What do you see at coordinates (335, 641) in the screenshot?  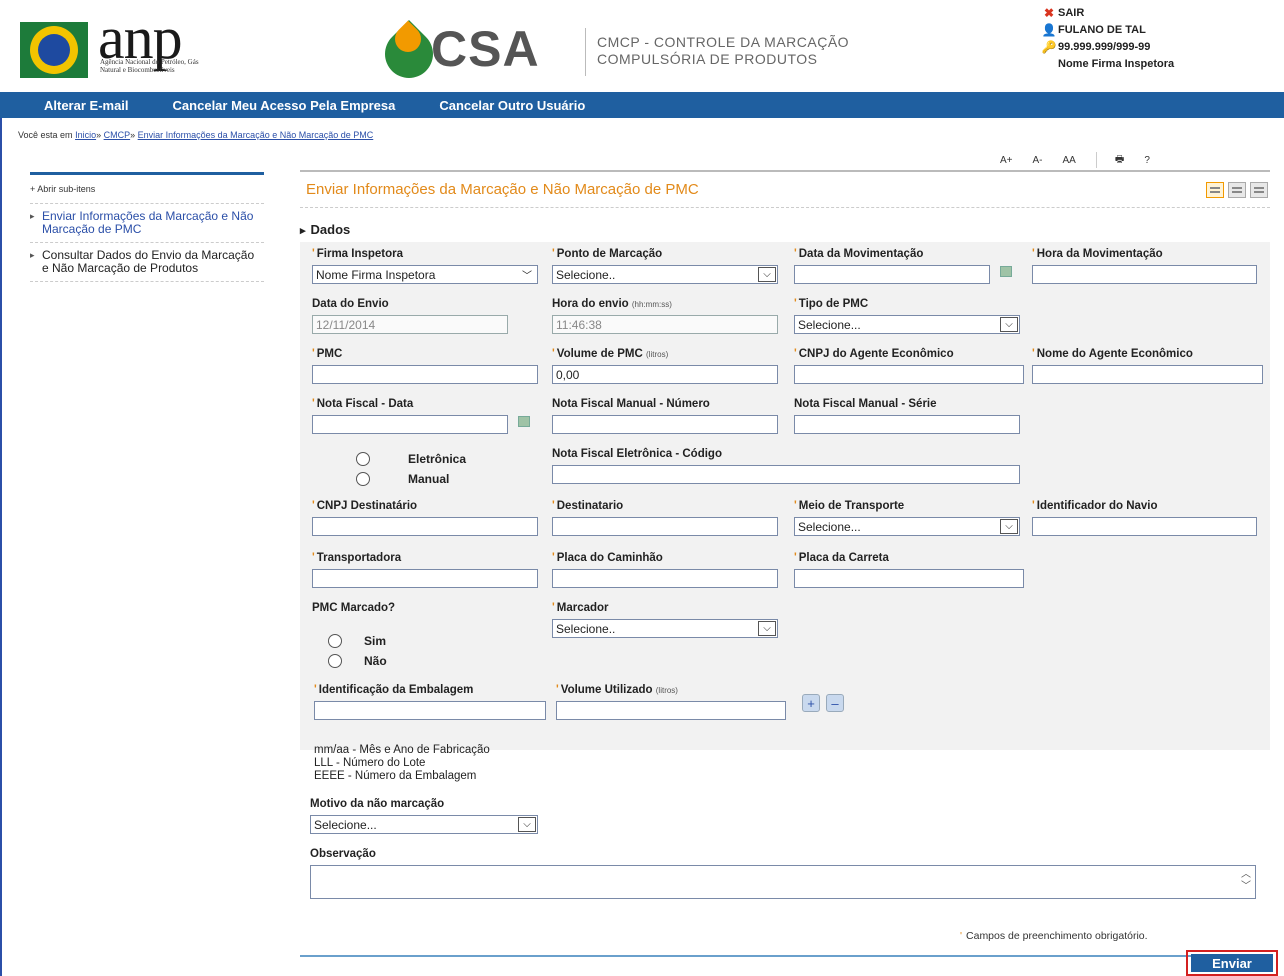 I see `radio-sim-dot` at bounding box center [335, 641].